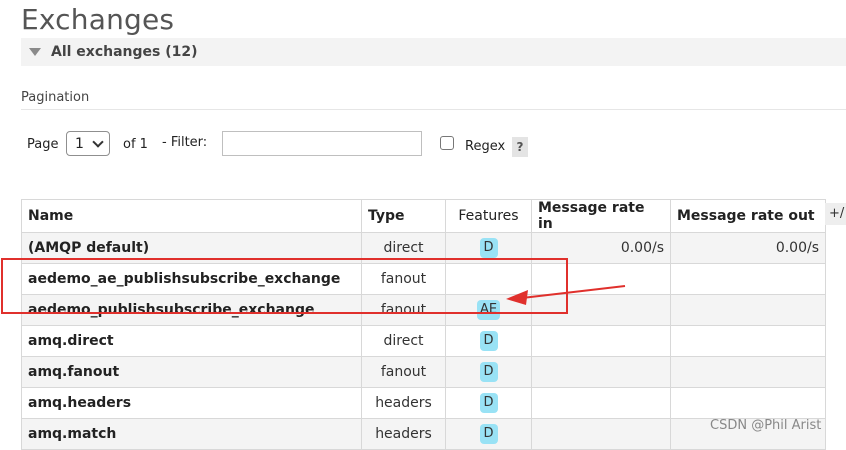  What do you see at coordinates (766, 425) in the screenshot?
I see `watermark-text: CSDN @Phil Arist` at bounding box center [766, 425].